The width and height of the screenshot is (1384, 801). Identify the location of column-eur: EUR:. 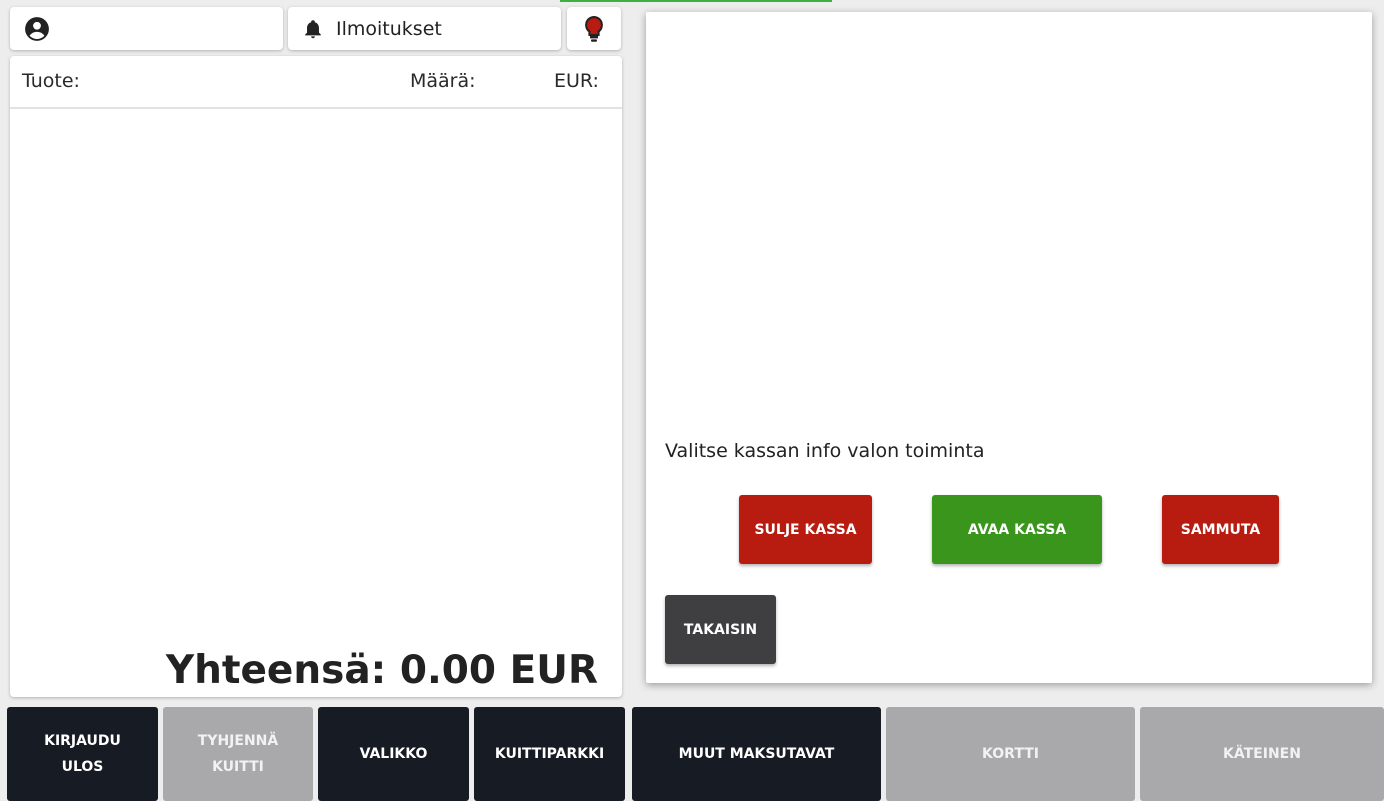
(576, 81).